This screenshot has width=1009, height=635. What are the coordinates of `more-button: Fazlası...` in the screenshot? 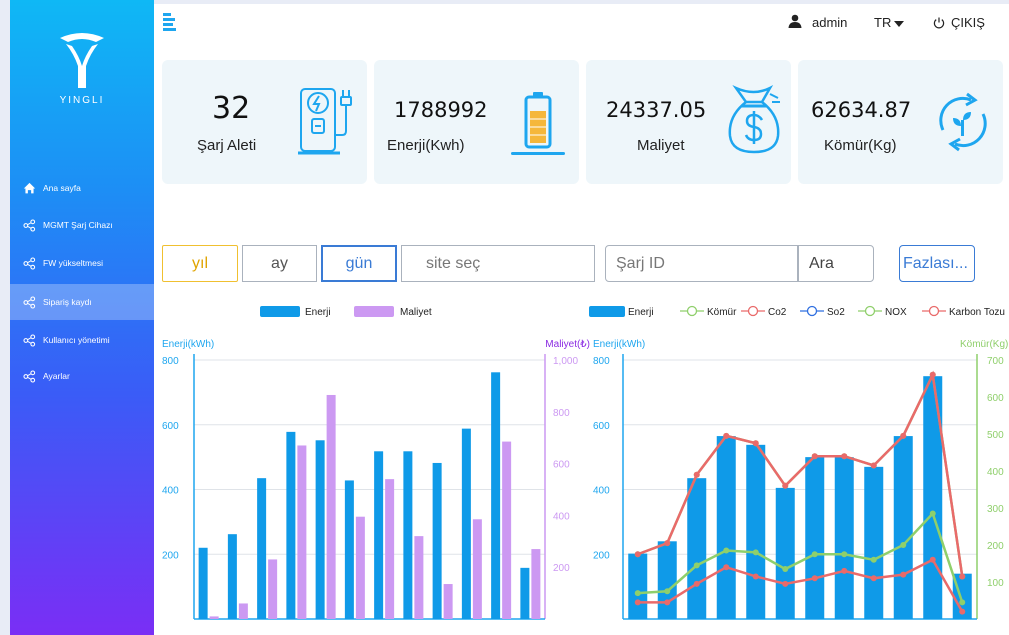 It's located at (937, 263).